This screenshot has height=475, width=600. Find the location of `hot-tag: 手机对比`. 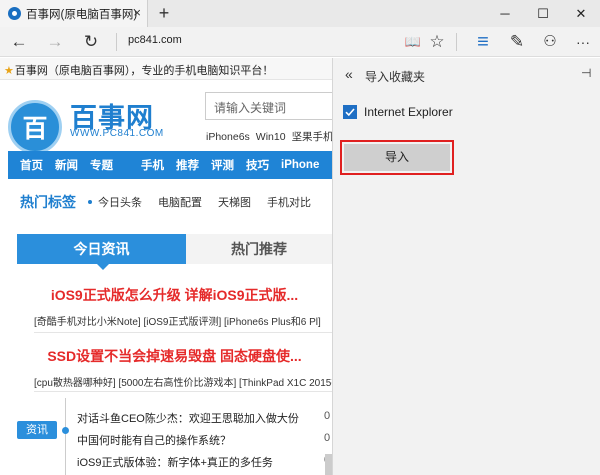

hot-tag: 手机对比 is located at coordinates (289, 202).